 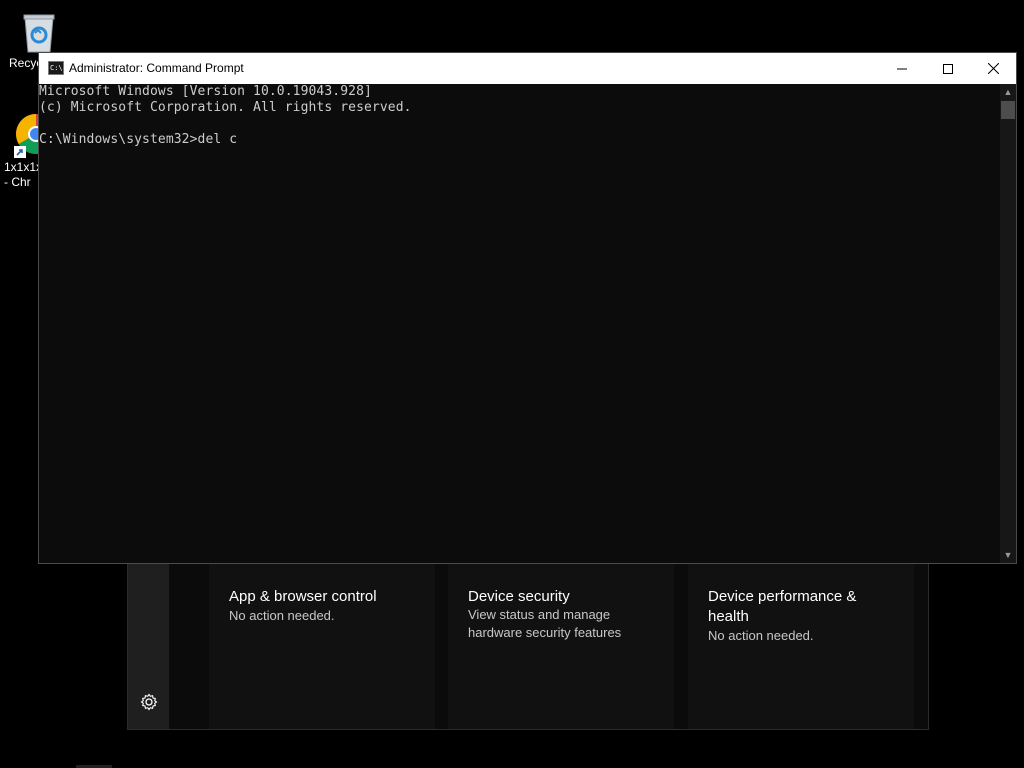 What do you see at coordinates (322, 644) in the screenshot?
I see `tile-app-browser-control: App & browser control No action needed.` at bounding box center [322, 644].